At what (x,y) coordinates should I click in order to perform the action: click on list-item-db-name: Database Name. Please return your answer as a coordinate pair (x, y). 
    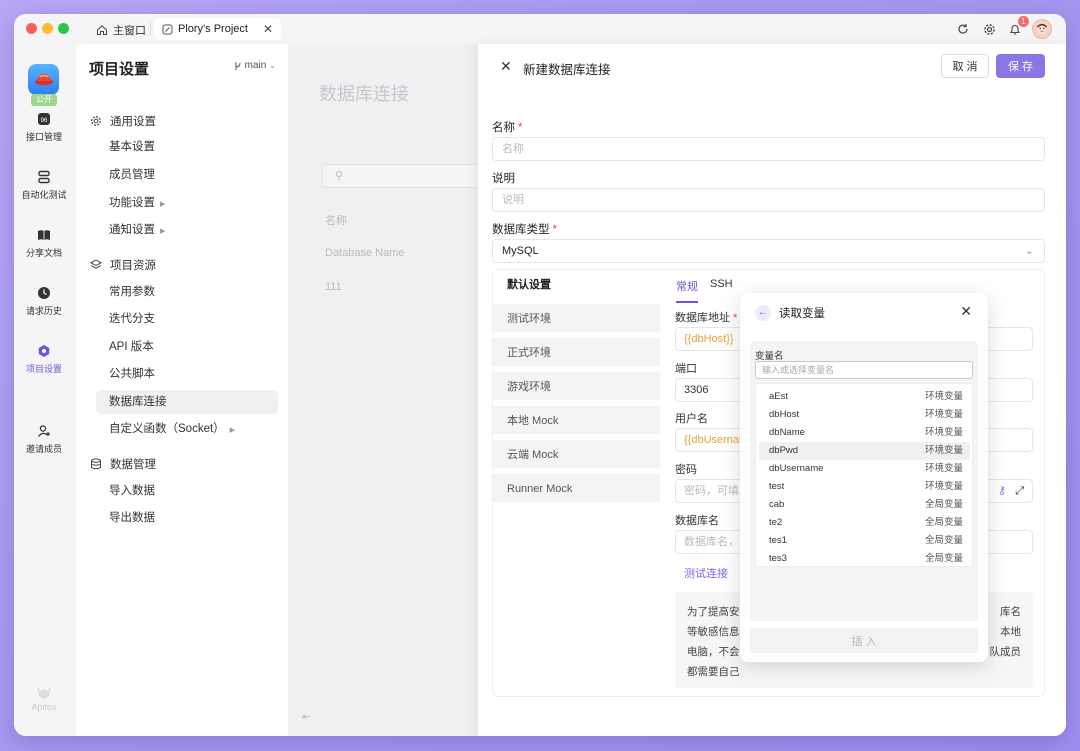
    Looking at the image, I should click on (365, 253).